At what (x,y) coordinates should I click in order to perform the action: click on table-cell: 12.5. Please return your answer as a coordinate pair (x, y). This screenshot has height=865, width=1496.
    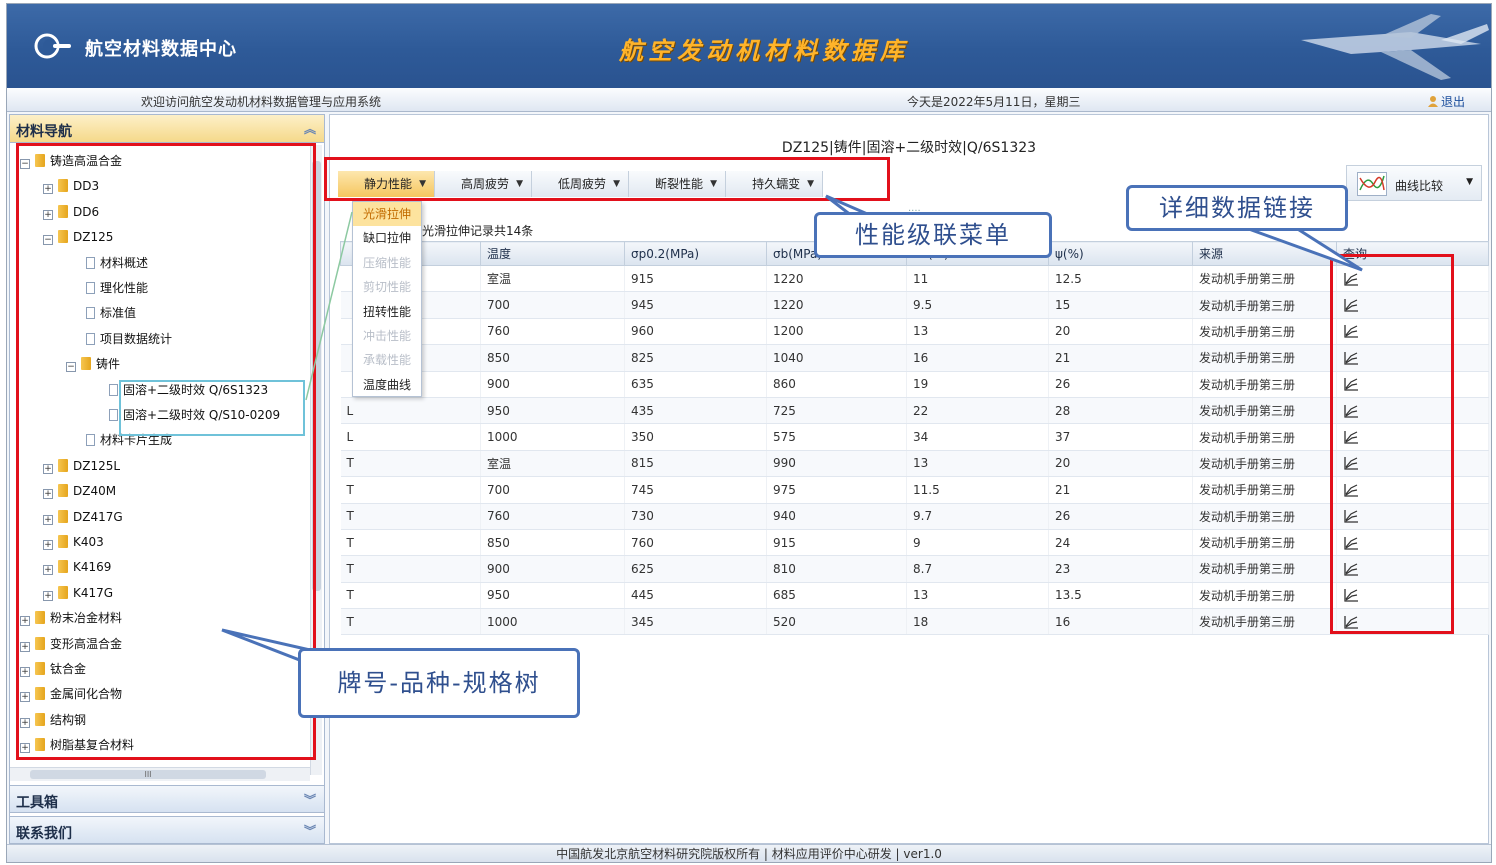
    Looking at the image, I should click on (1120, 279).